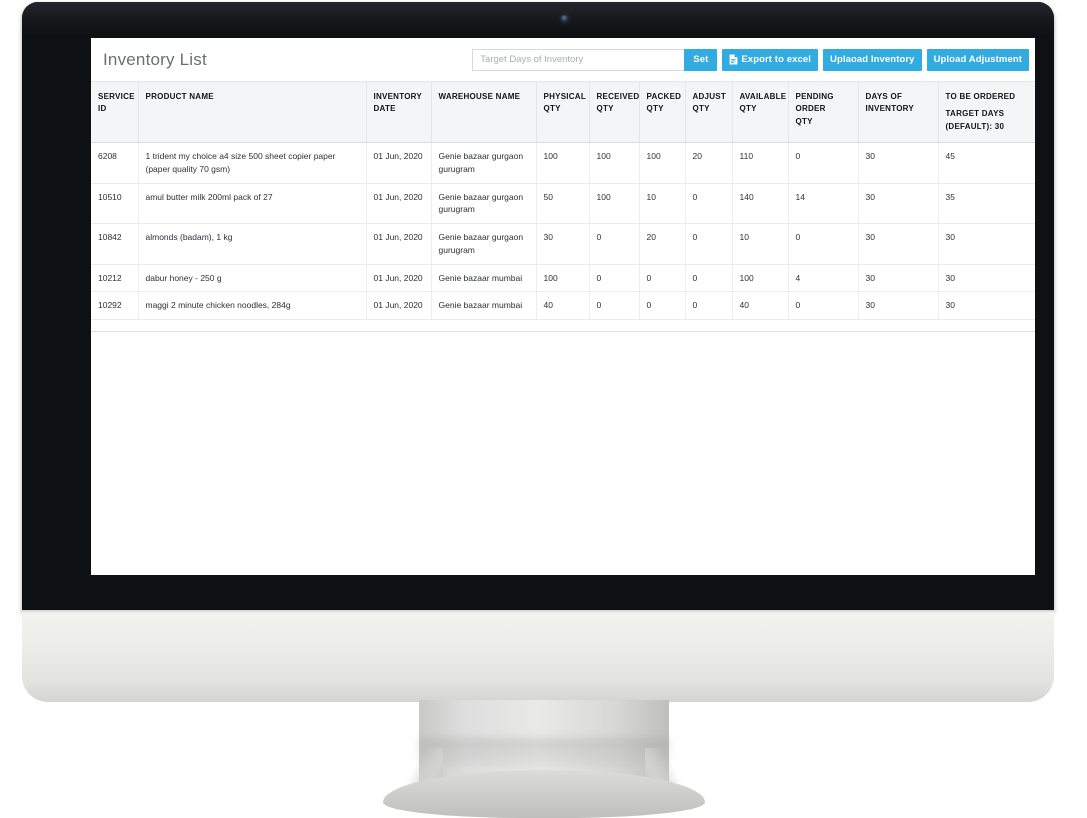 This screenshot has width=1087, height=818. Describe the element at coordinates (709, 163) in the screenshot. I see `cell-adjust_qty: 20` at that location.